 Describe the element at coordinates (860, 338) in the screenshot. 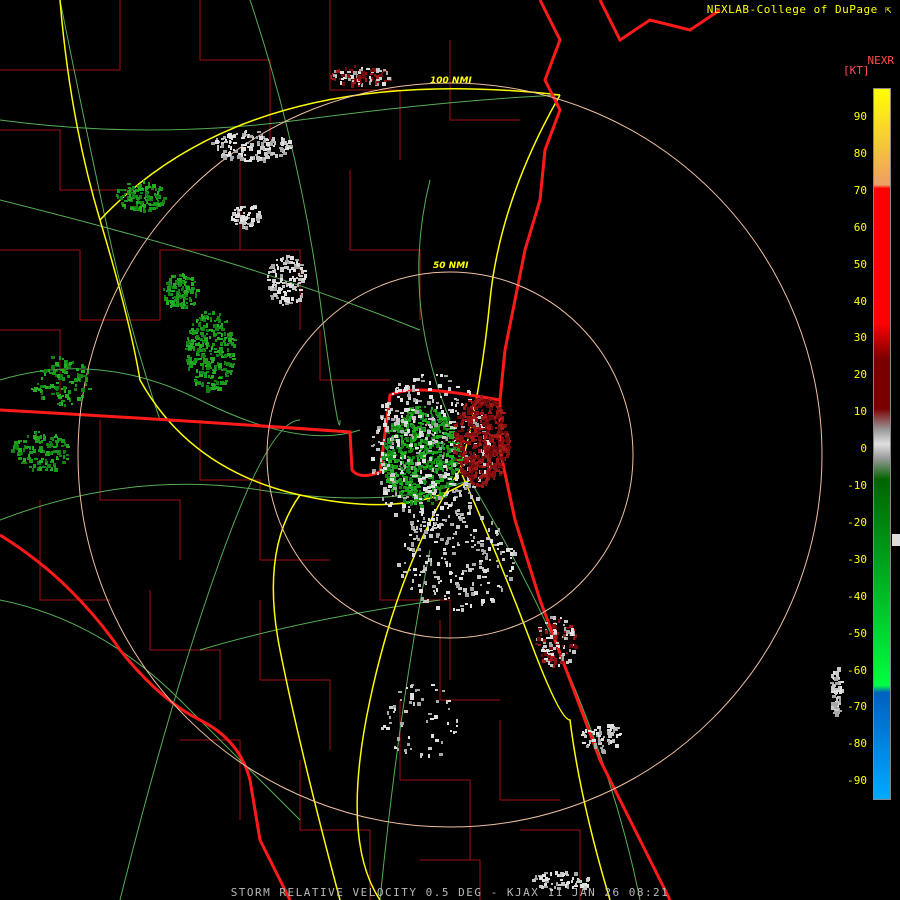

I see `legend-tick: 30` at that location.